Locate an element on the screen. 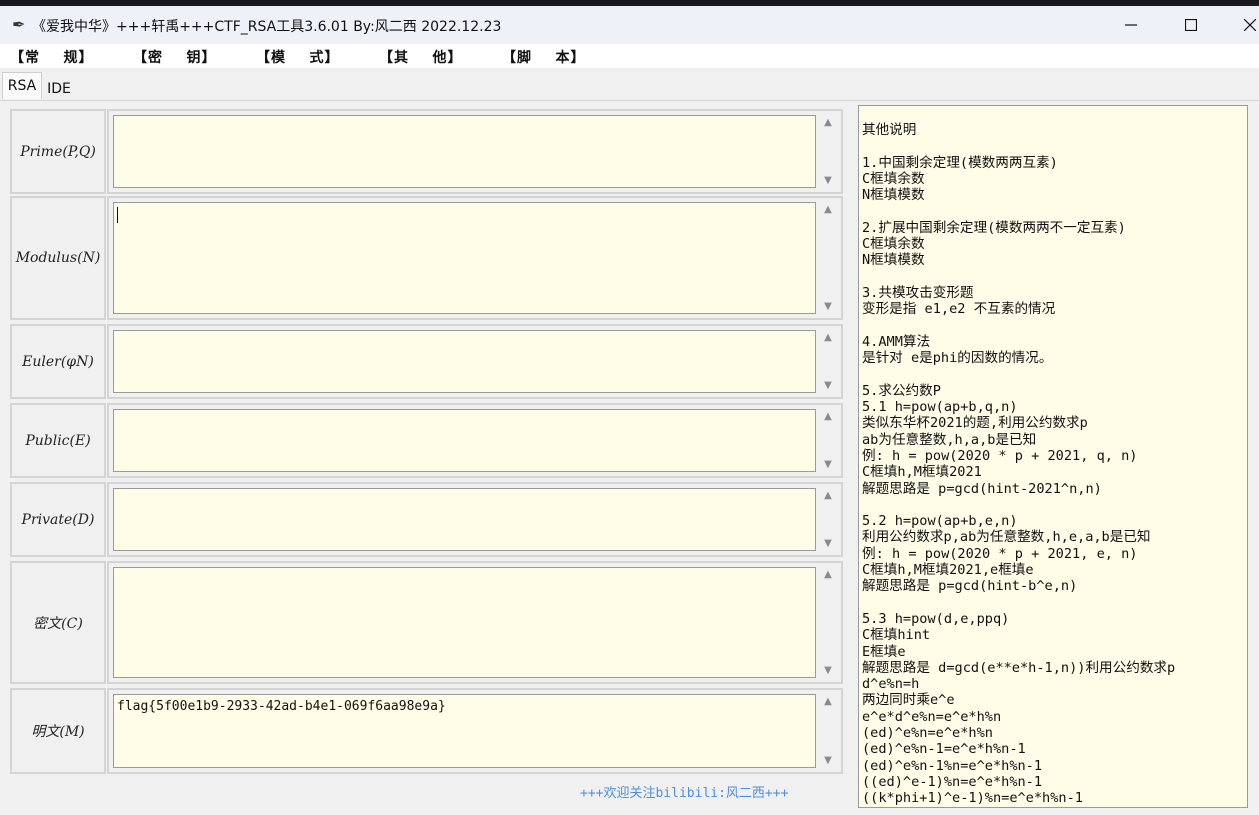 The width and height of the screenshot is (1259, 815). ciphertext-scrollbar: ▲ ▼ is located at coordinates (828, 622).